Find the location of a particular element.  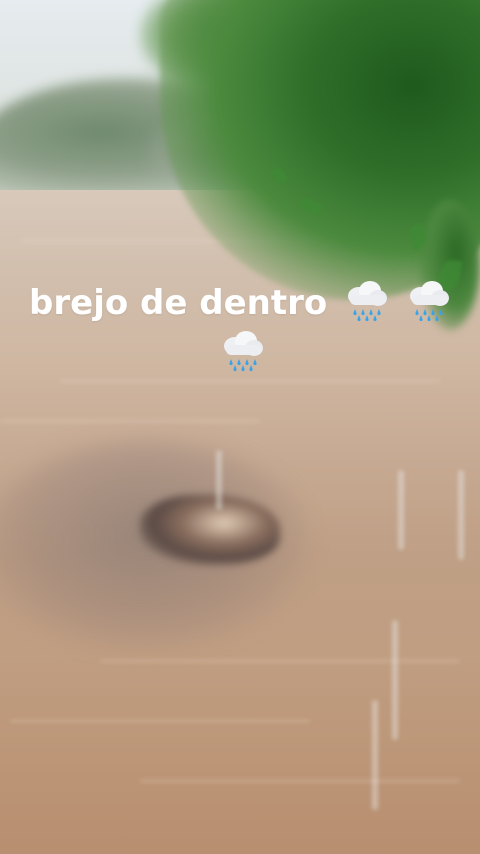

caption-text: brejo de dentro is located at coordinates (178, 303).